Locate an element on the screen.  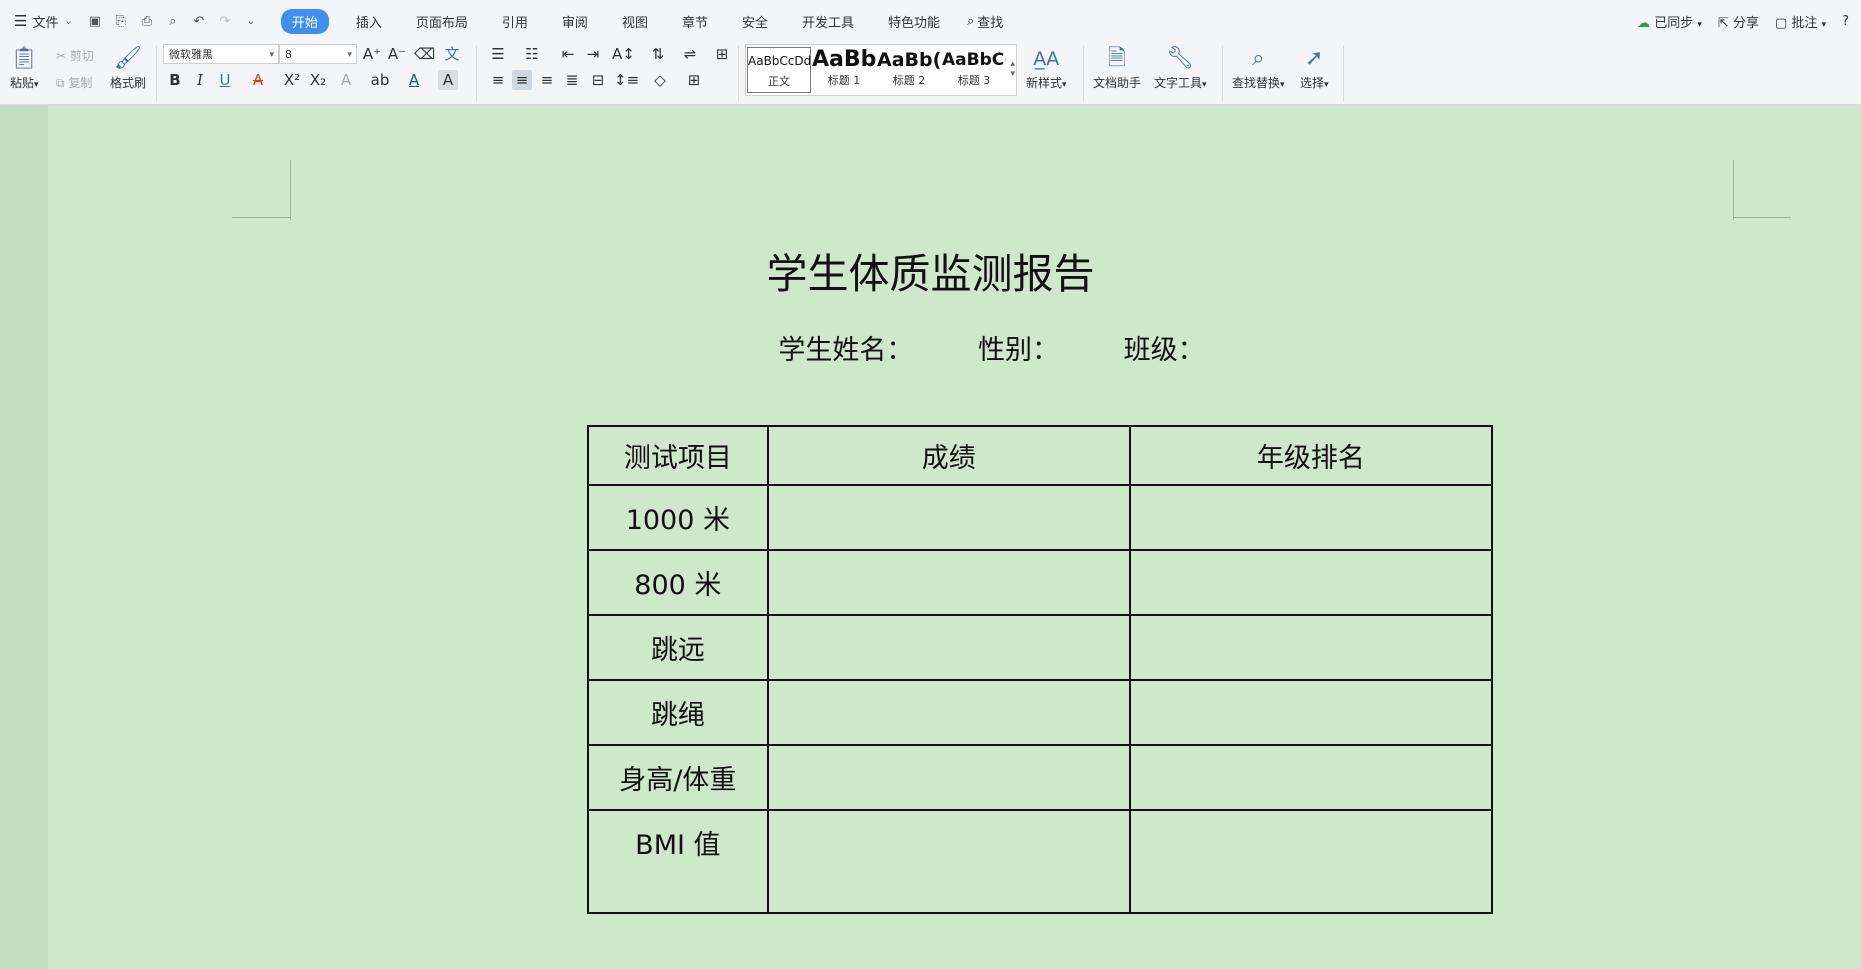
student-name-label: 学生姓名： is located at coordinates (846, 350).